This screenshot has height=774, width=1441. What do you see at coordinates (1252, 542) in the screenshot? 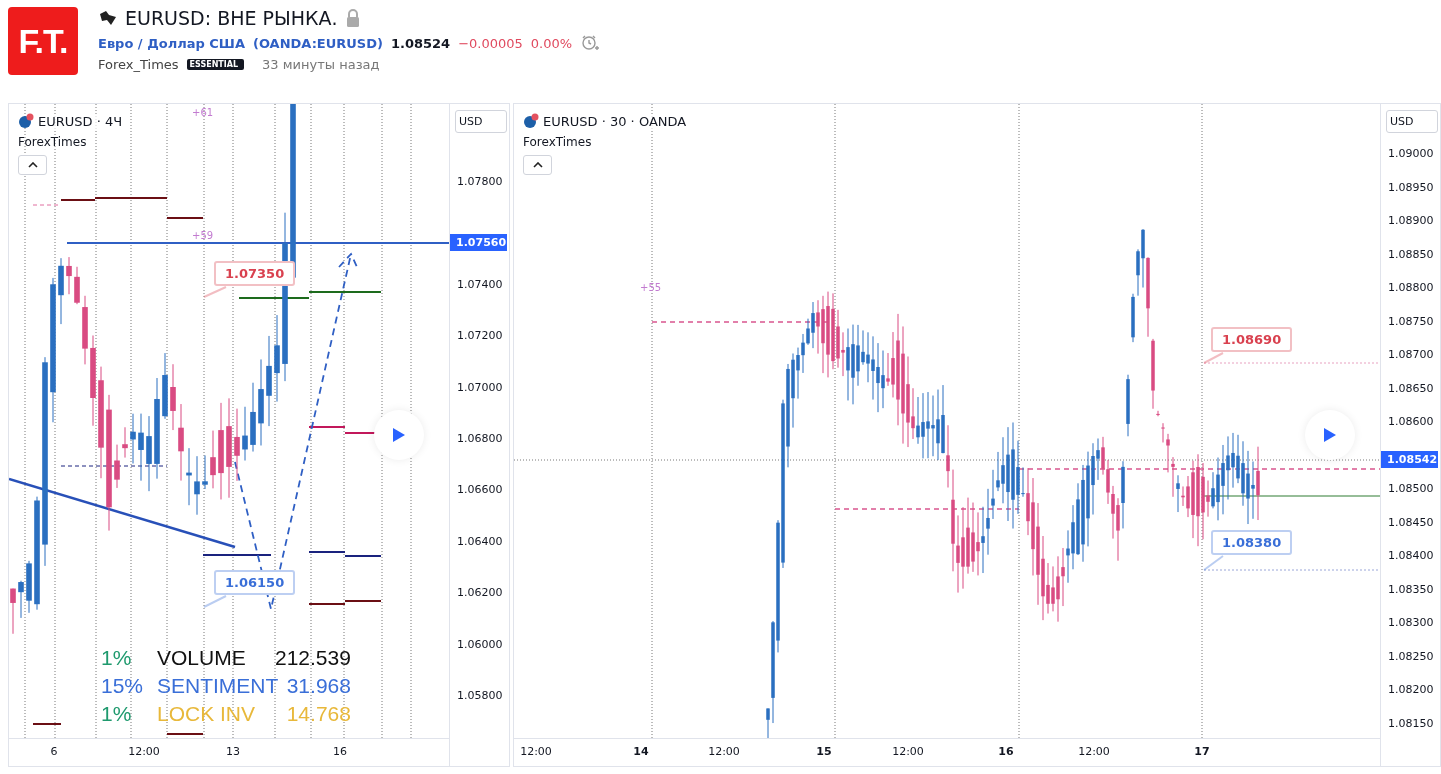
I see `price-callout: 1.08380` at bounding box center [1252, 542].